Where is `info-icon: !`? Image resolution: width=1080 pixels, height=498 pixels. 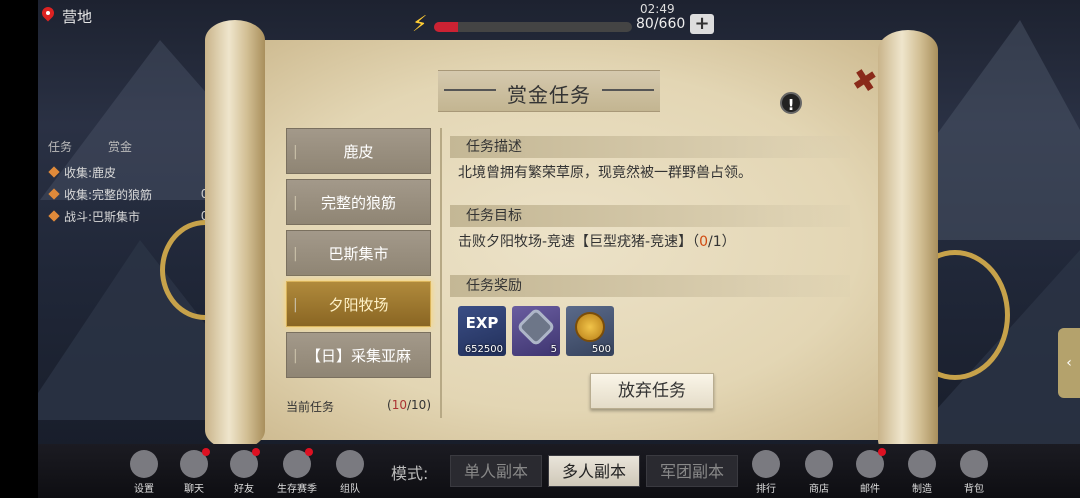 info-icon: ! is located at coordinates (791, 103).